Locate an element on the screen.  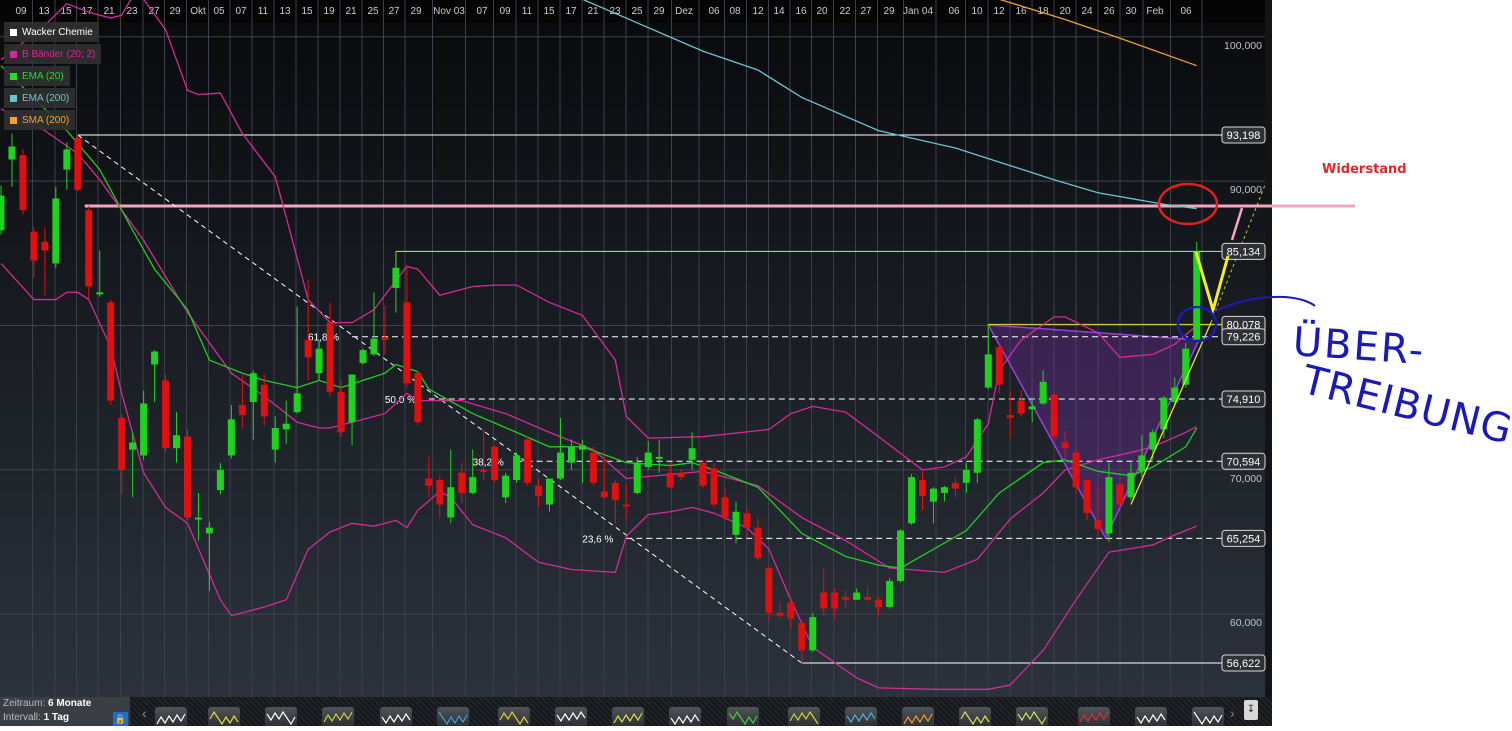
lock-icon: 🔒 is located at coordinates (120, 719).